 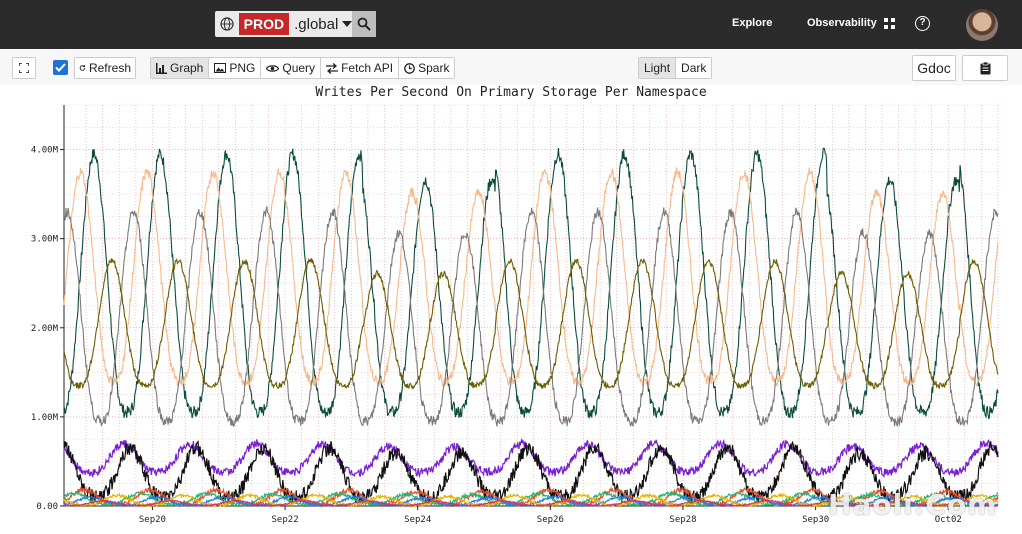 I want to click on auto-refresh-checkbox, so click(x=60, y=67).